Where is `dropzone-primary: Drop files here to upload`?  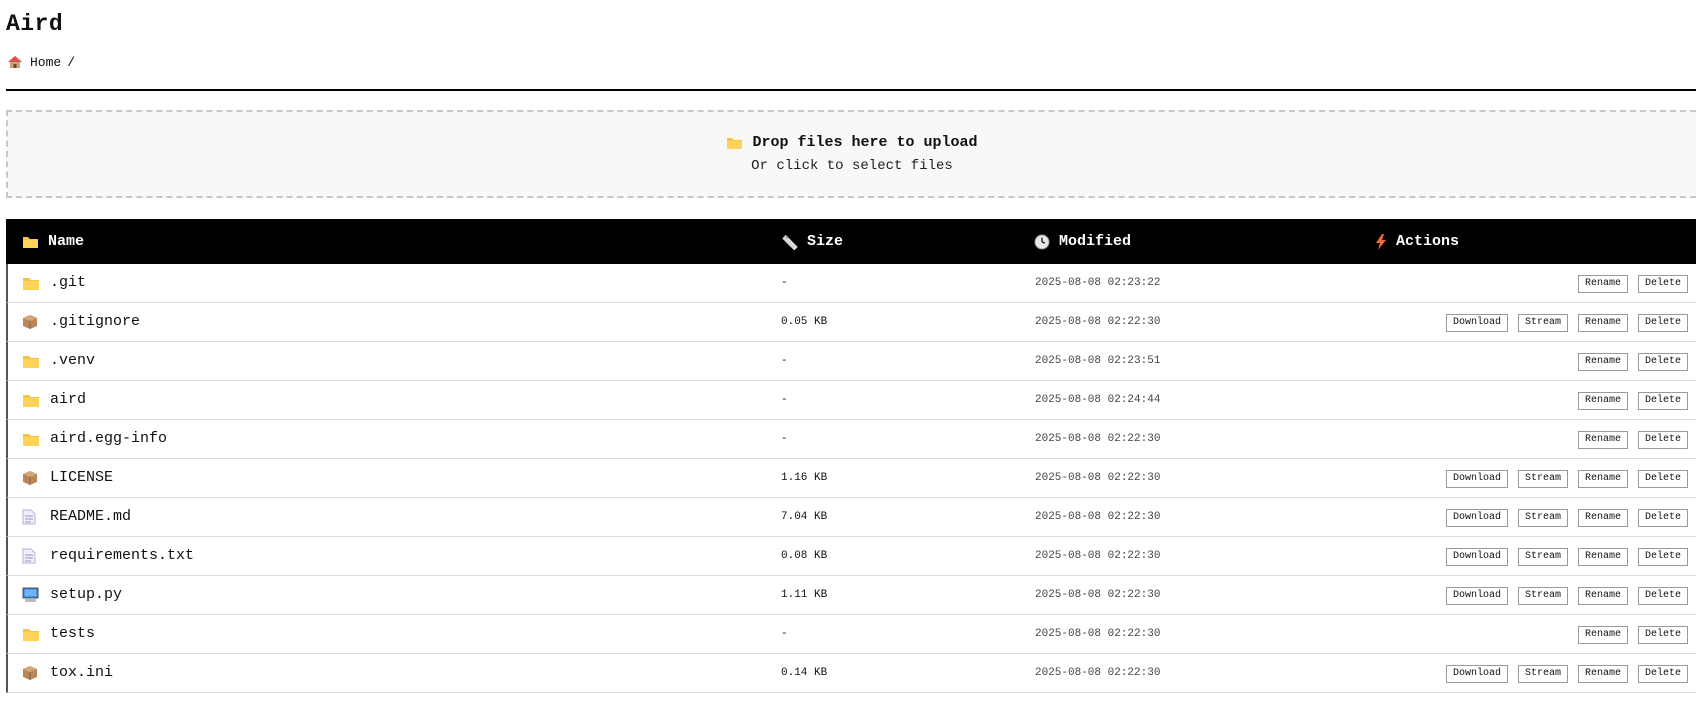 dropzone-primary: Drop files here to upload is located at coordinates (852, 142).